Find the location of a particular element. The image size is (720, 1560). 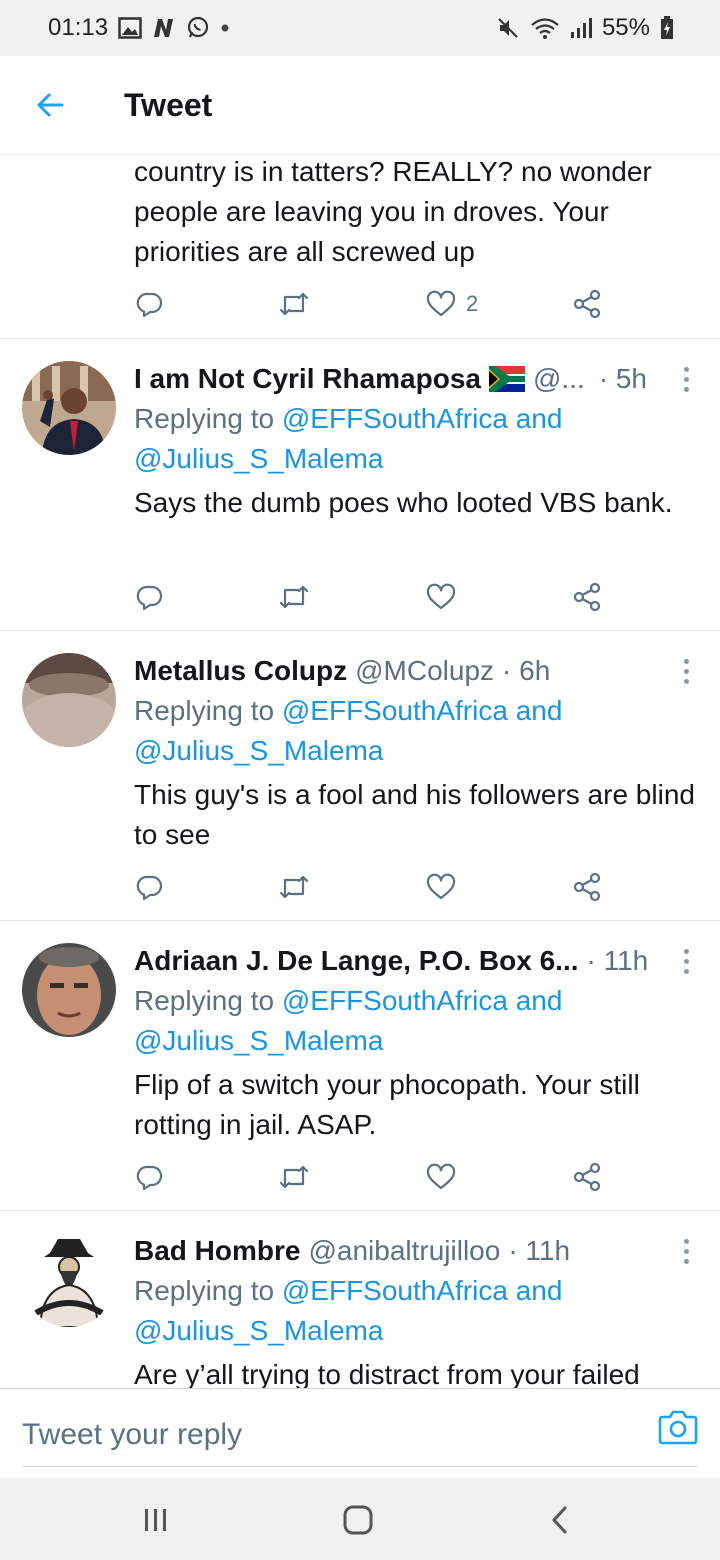

system-nav-bar is located at coordinates (360, 1519).